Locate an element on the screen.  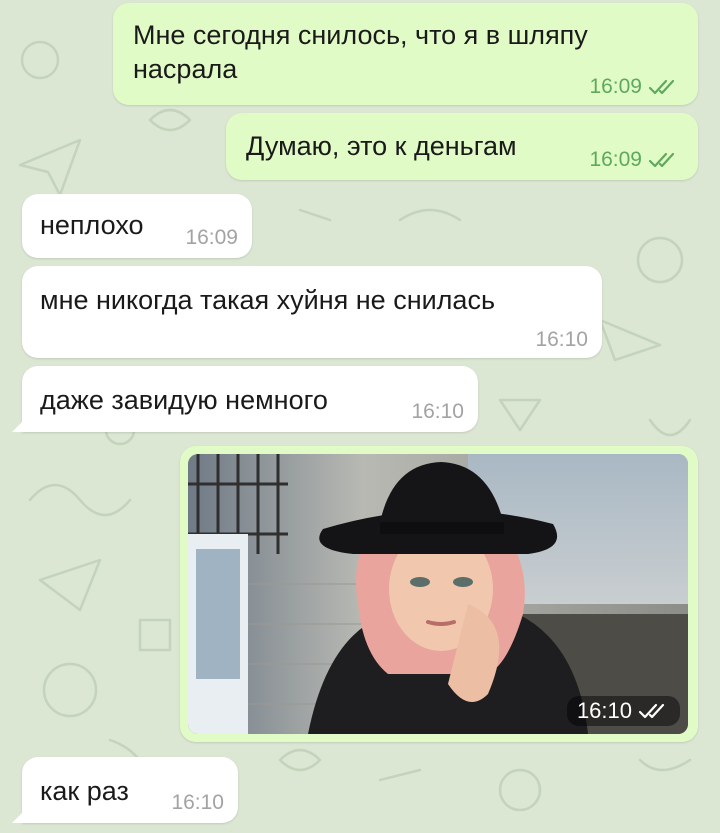
incoming-message: как раз 16:10 is located at coordinates (130, 790).